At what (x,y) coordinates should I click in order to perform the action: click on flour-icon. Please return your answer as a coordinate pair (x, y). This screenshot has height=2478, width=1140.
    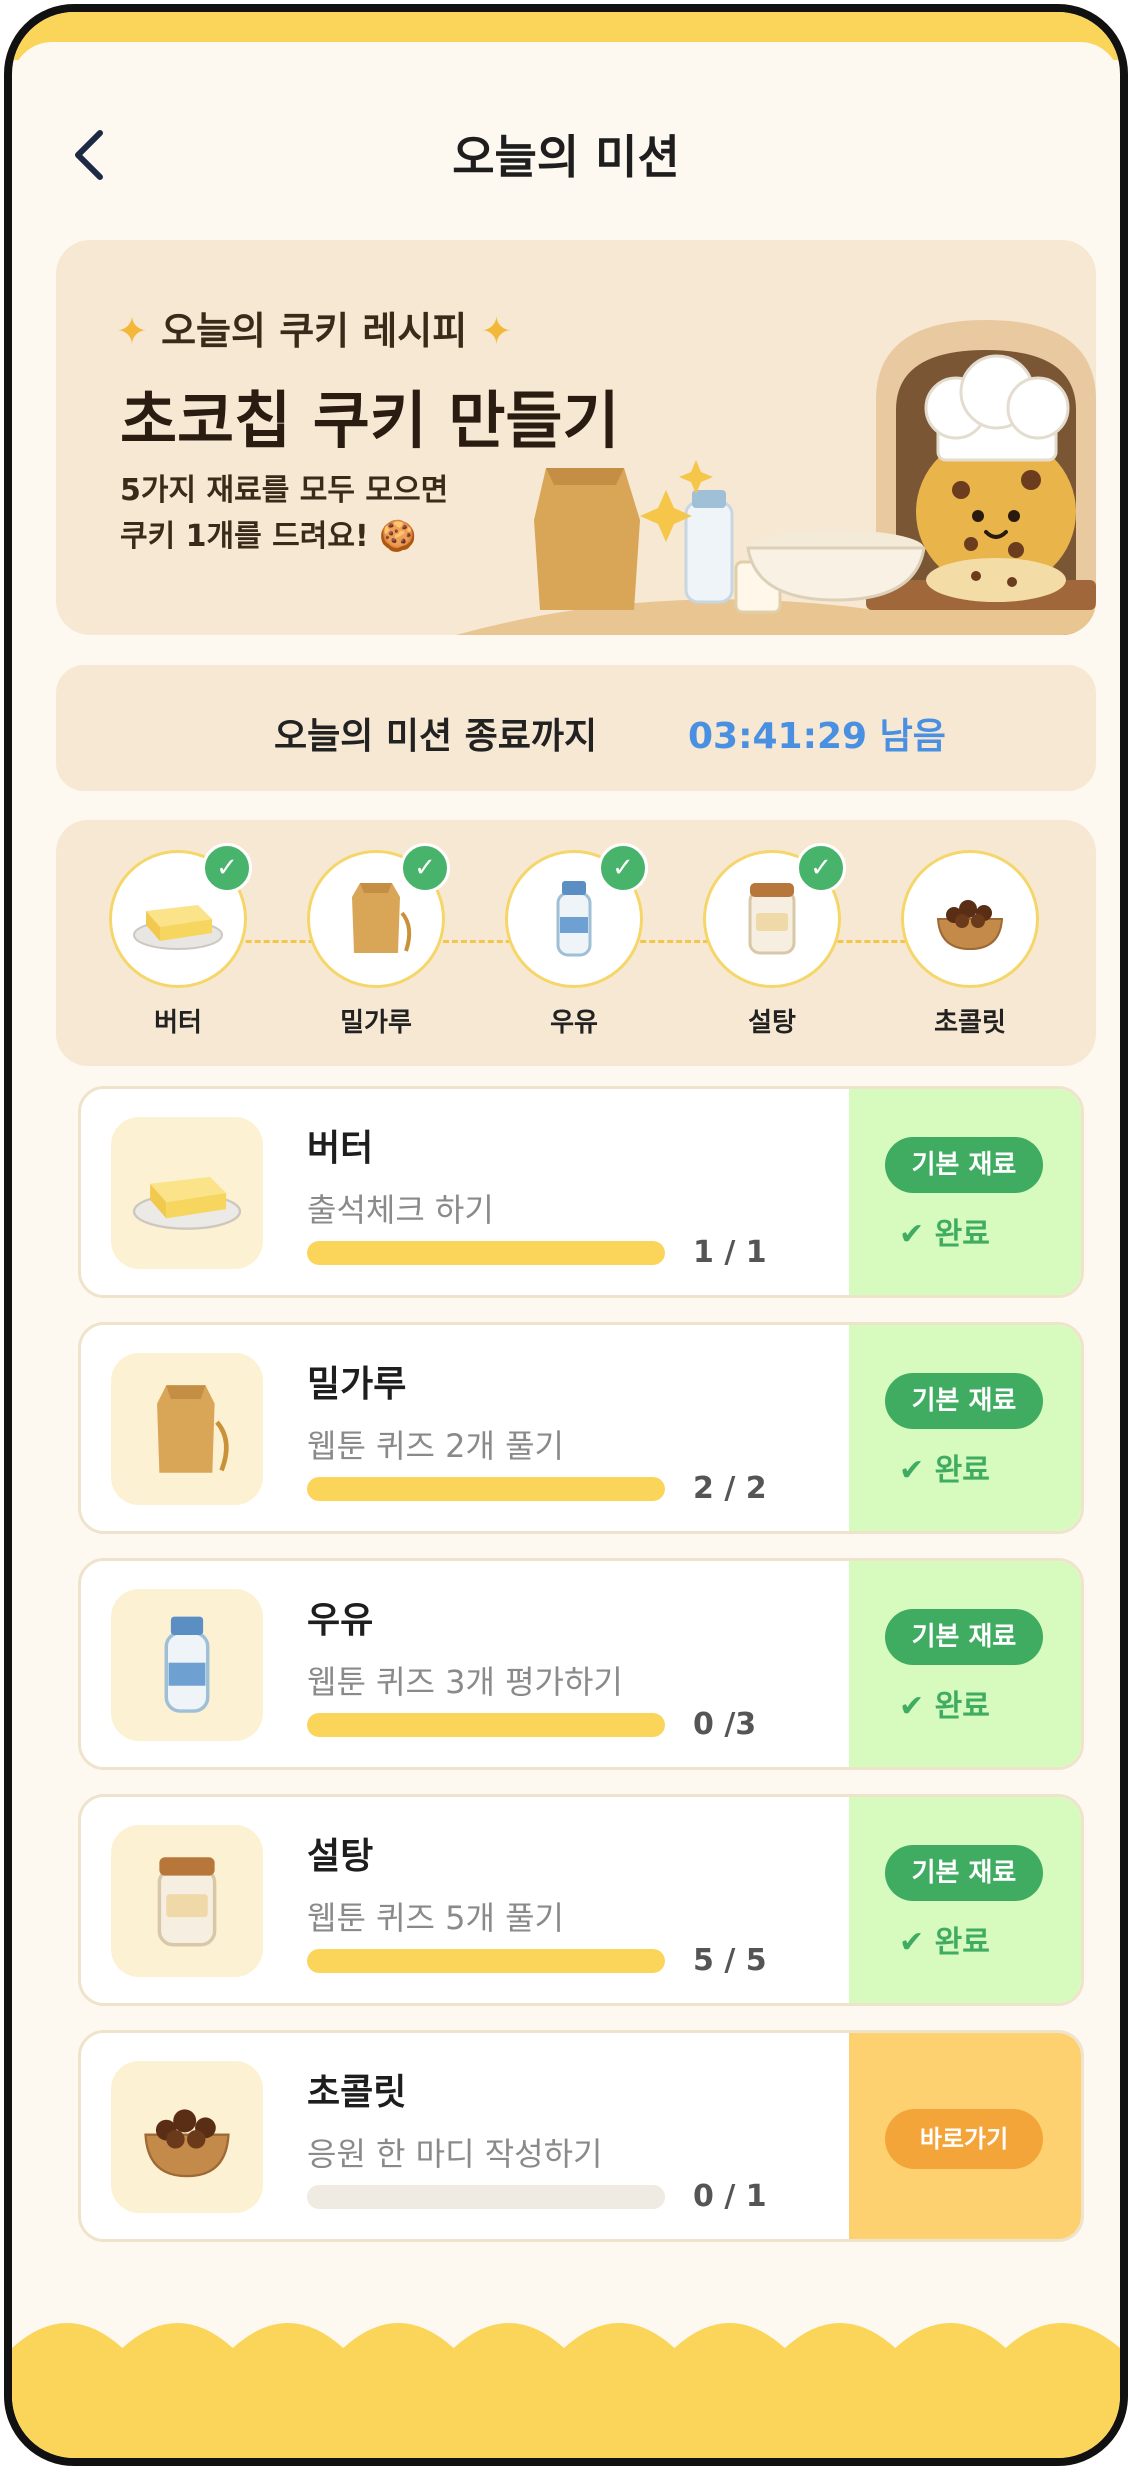
    Looking at the image, I should click on (193, 1429).